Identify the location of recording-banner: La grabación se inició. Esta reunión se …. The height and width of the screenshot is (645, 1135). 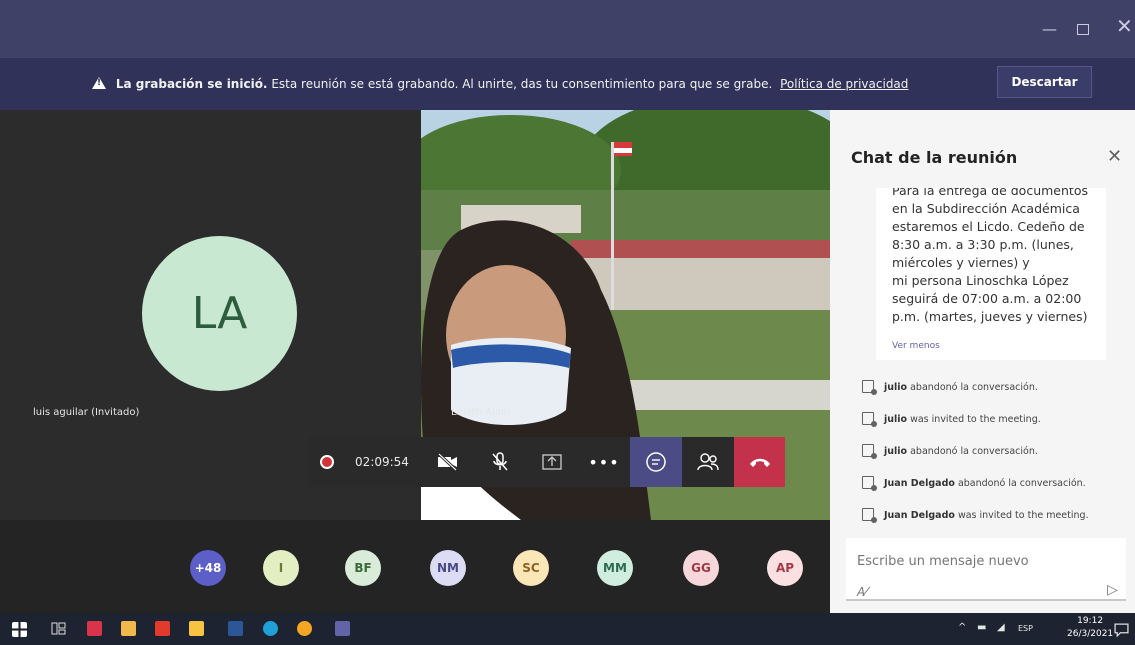
(567, 84).